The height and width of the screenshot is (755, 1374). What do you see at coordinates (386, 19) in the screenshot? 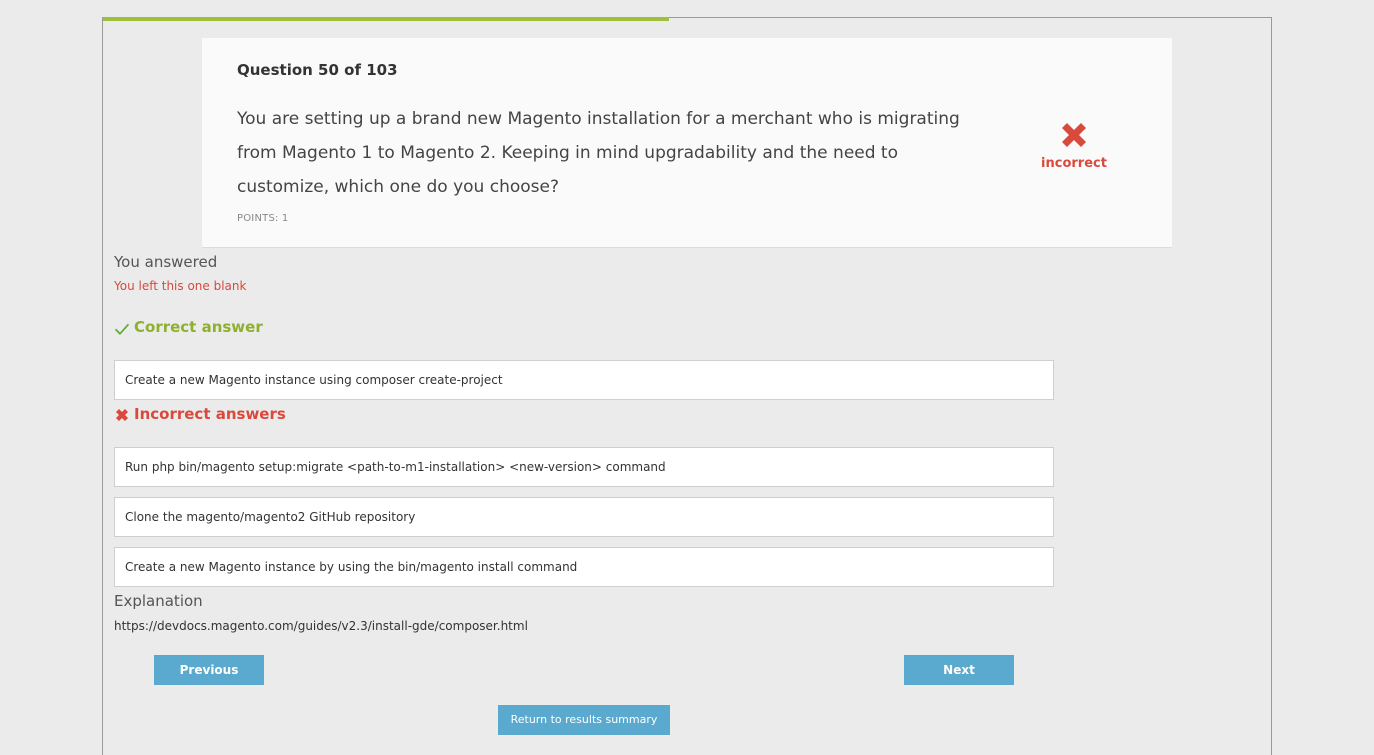
I see `progress-bar` at bounding box center [386, 19].